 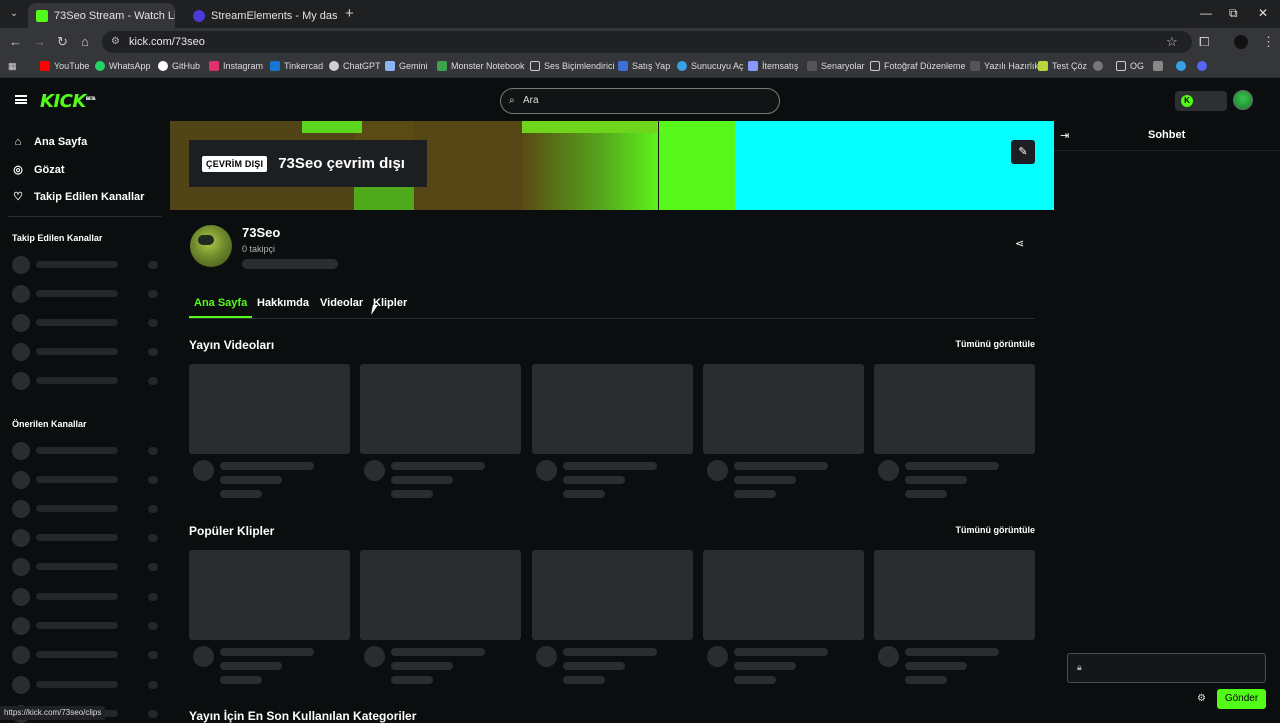 What do you see at coordinates (644, 66) in the screenshot?
I see `bookmark-satis: Satış Yap` at bounding box center [644, 66].